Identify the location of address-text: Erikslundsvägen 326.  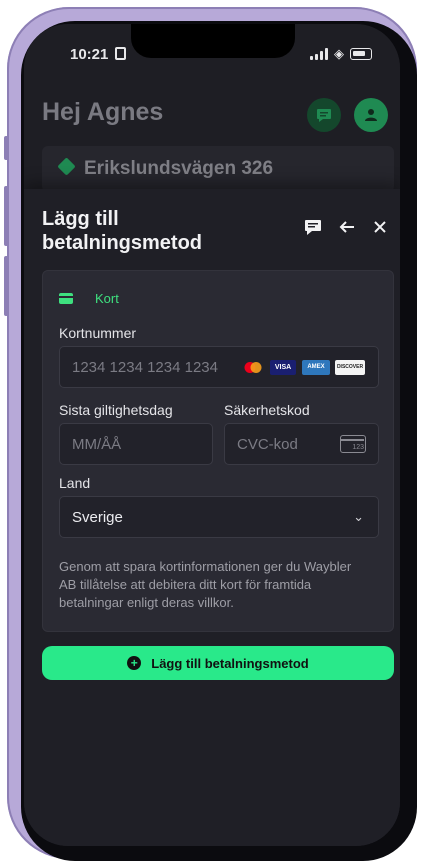
(179, 168).